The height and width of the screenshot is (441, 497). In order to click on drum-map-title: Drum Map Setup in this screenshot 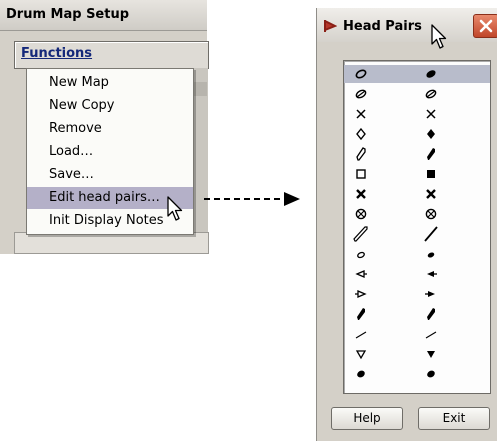, I will do `click(68, 14)`.